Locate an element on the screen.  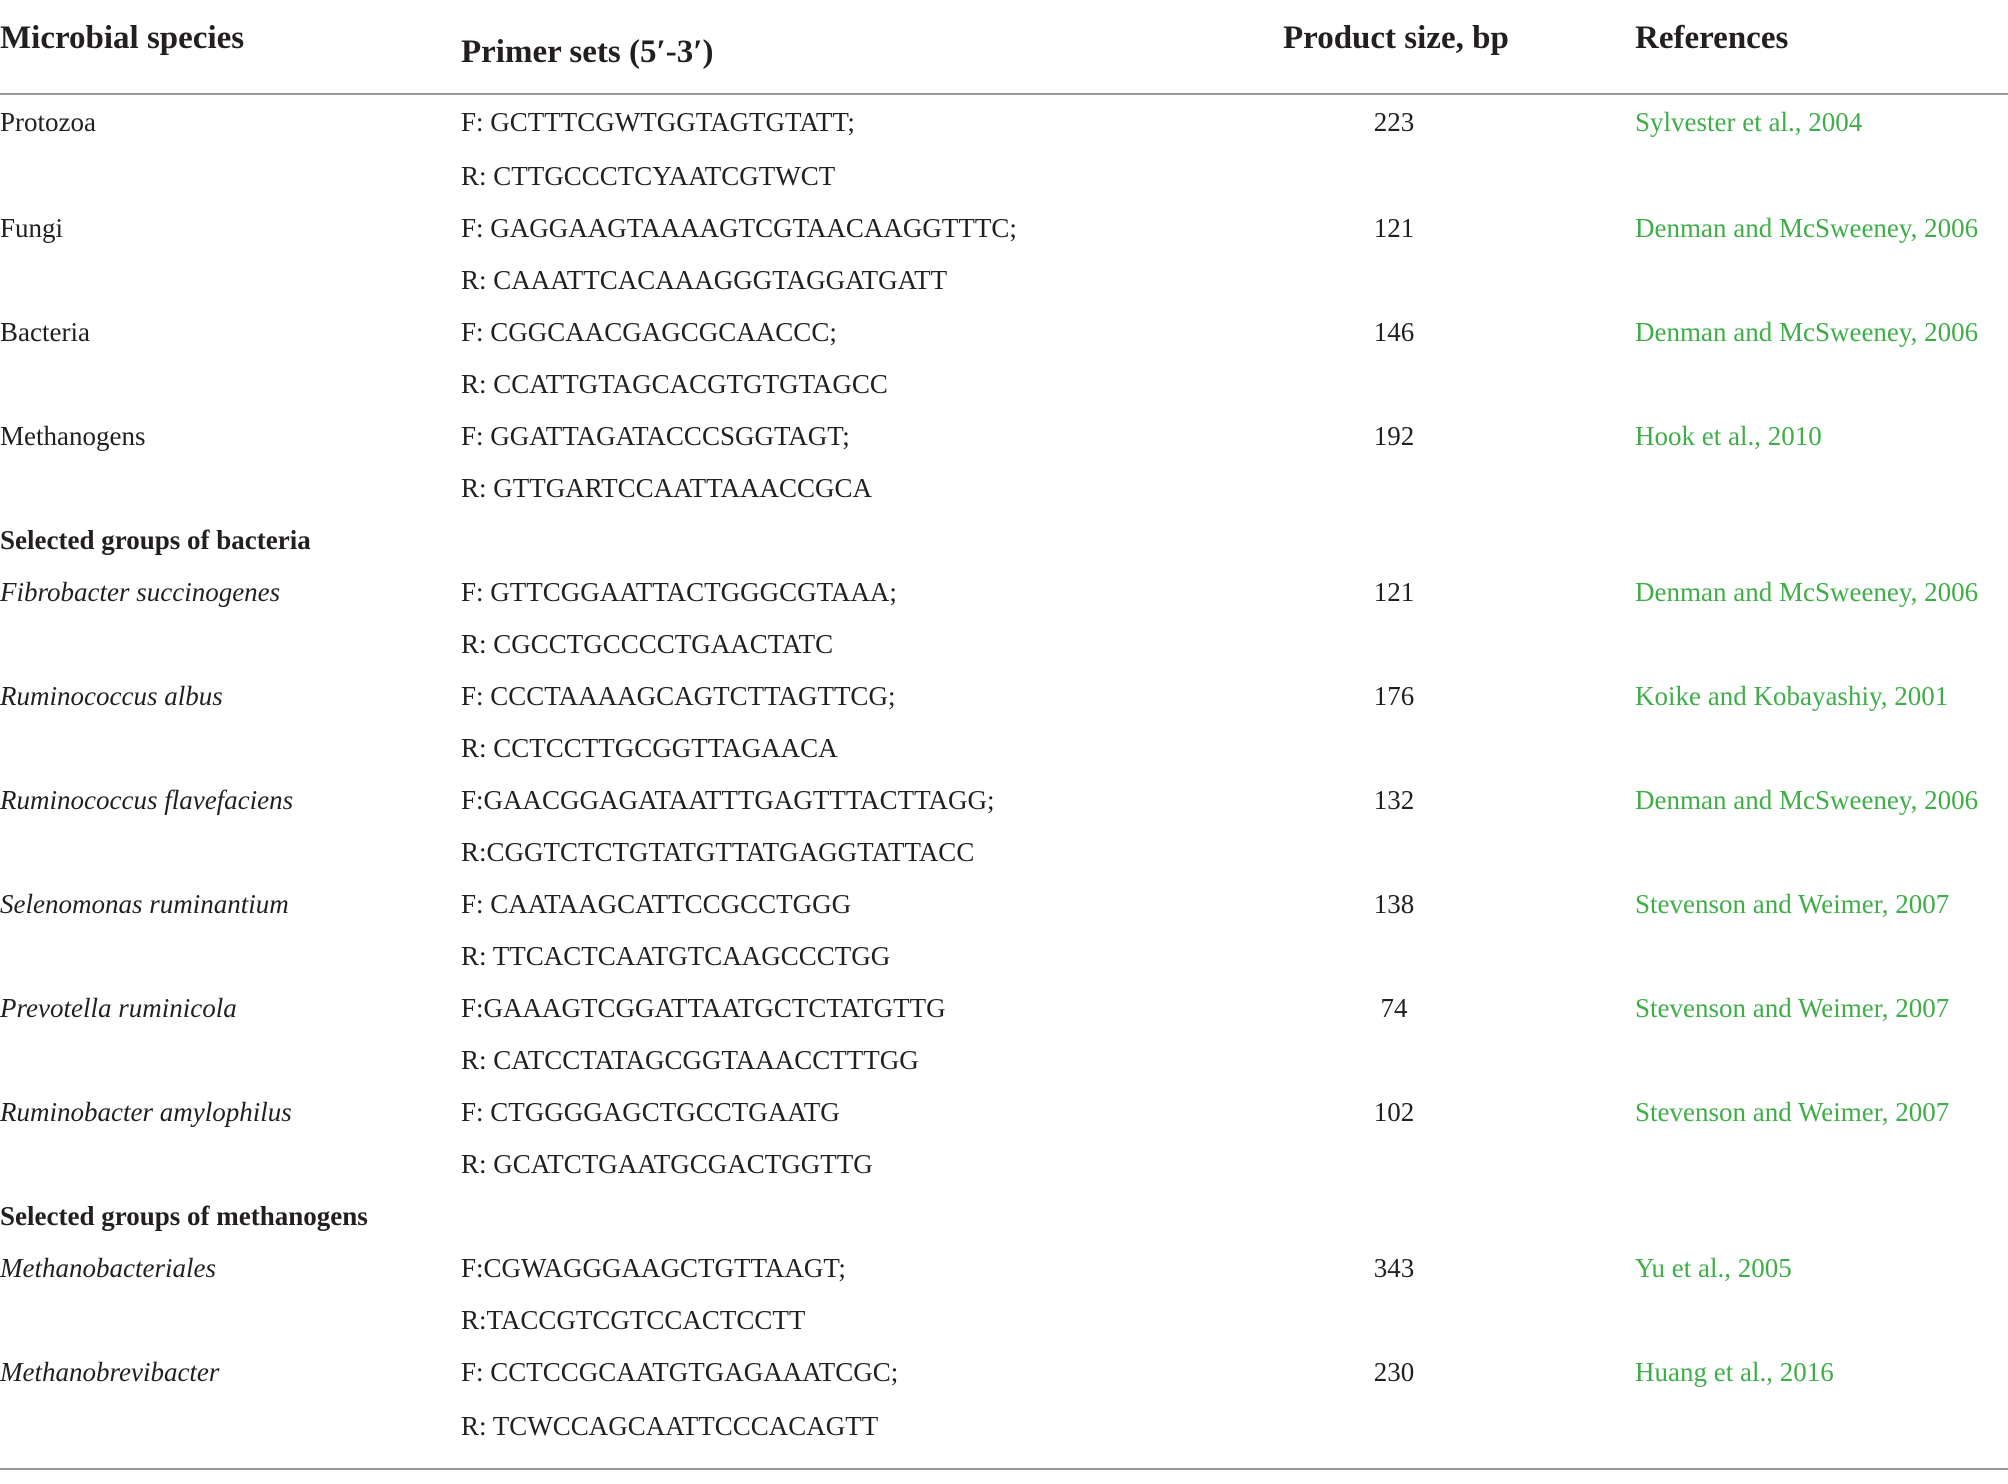
primer-cell: F: CGGCAACGAGCGCAACCC; is located at coordinates (649, 331).